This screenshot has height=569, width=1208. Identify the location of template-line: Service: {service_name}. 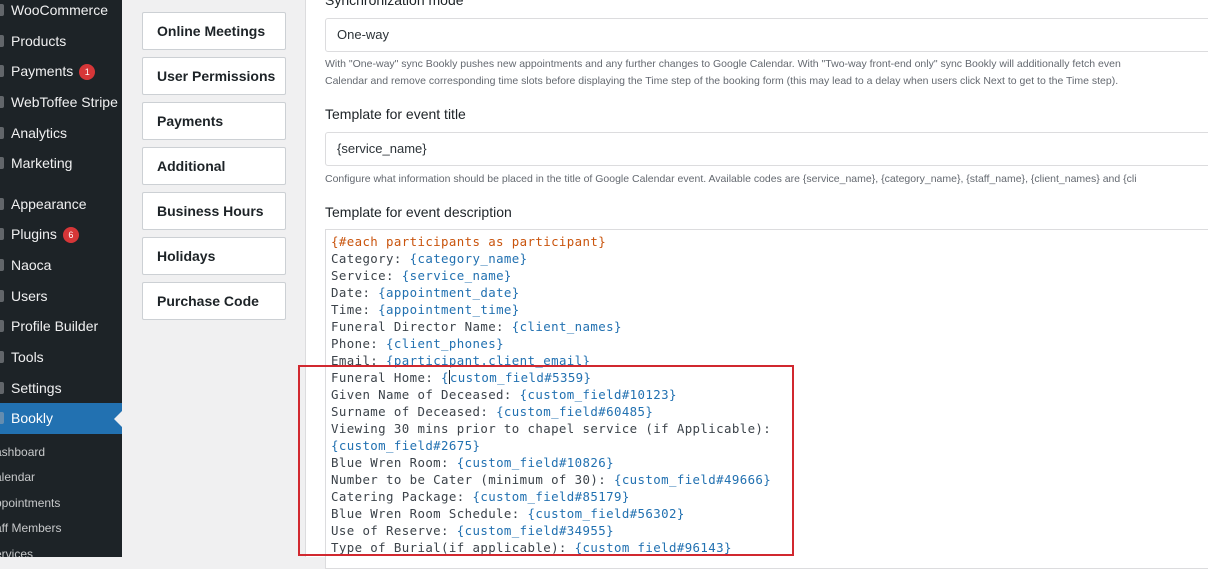
(769, 275).